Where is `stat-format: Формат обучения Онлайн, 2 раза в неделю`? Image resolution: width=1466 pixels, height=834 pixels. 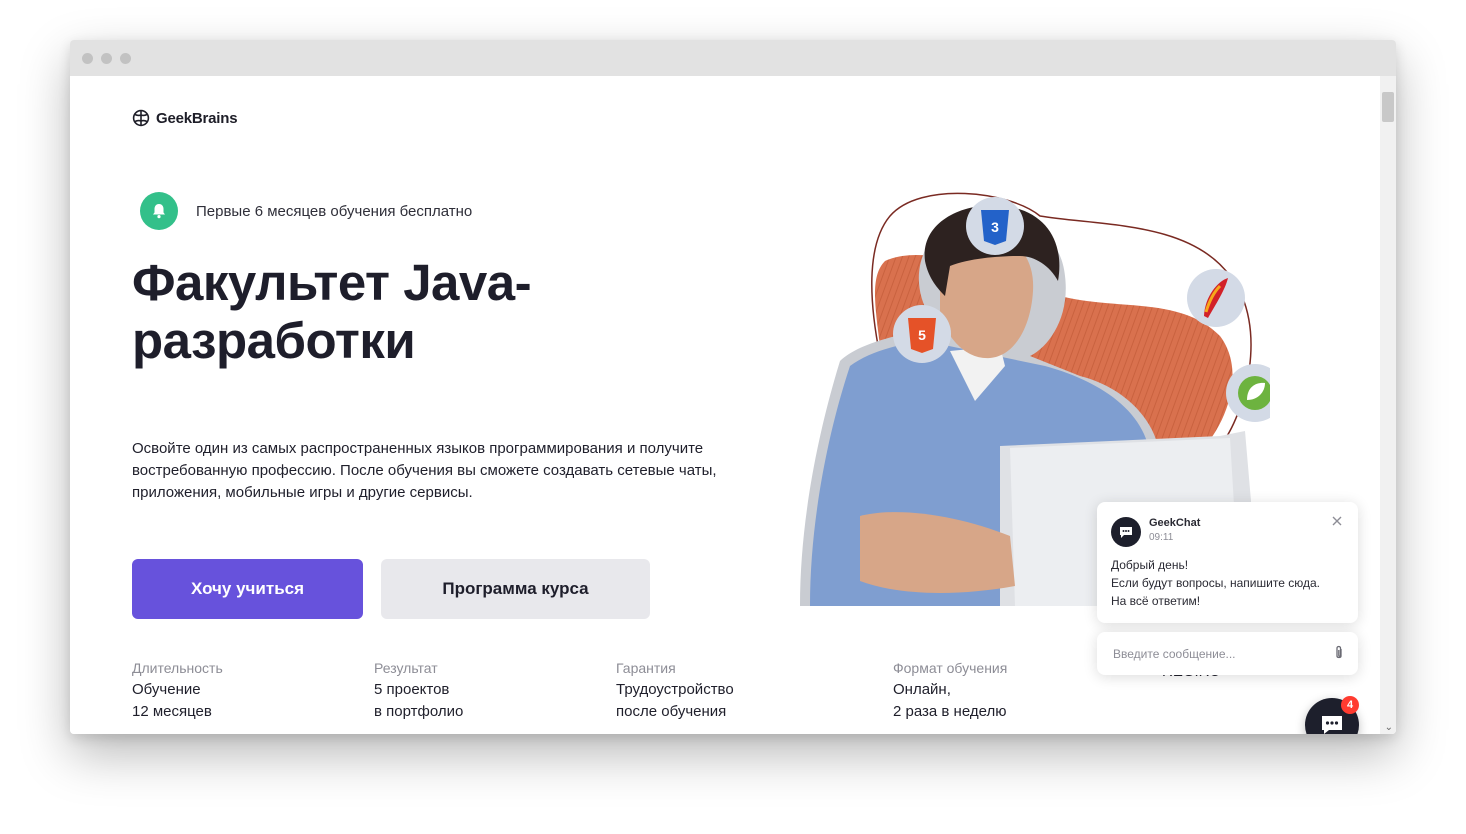 stat-format: Формат обучения Онлайн, 2 раза в неделю is located at coordinates (950, 691).